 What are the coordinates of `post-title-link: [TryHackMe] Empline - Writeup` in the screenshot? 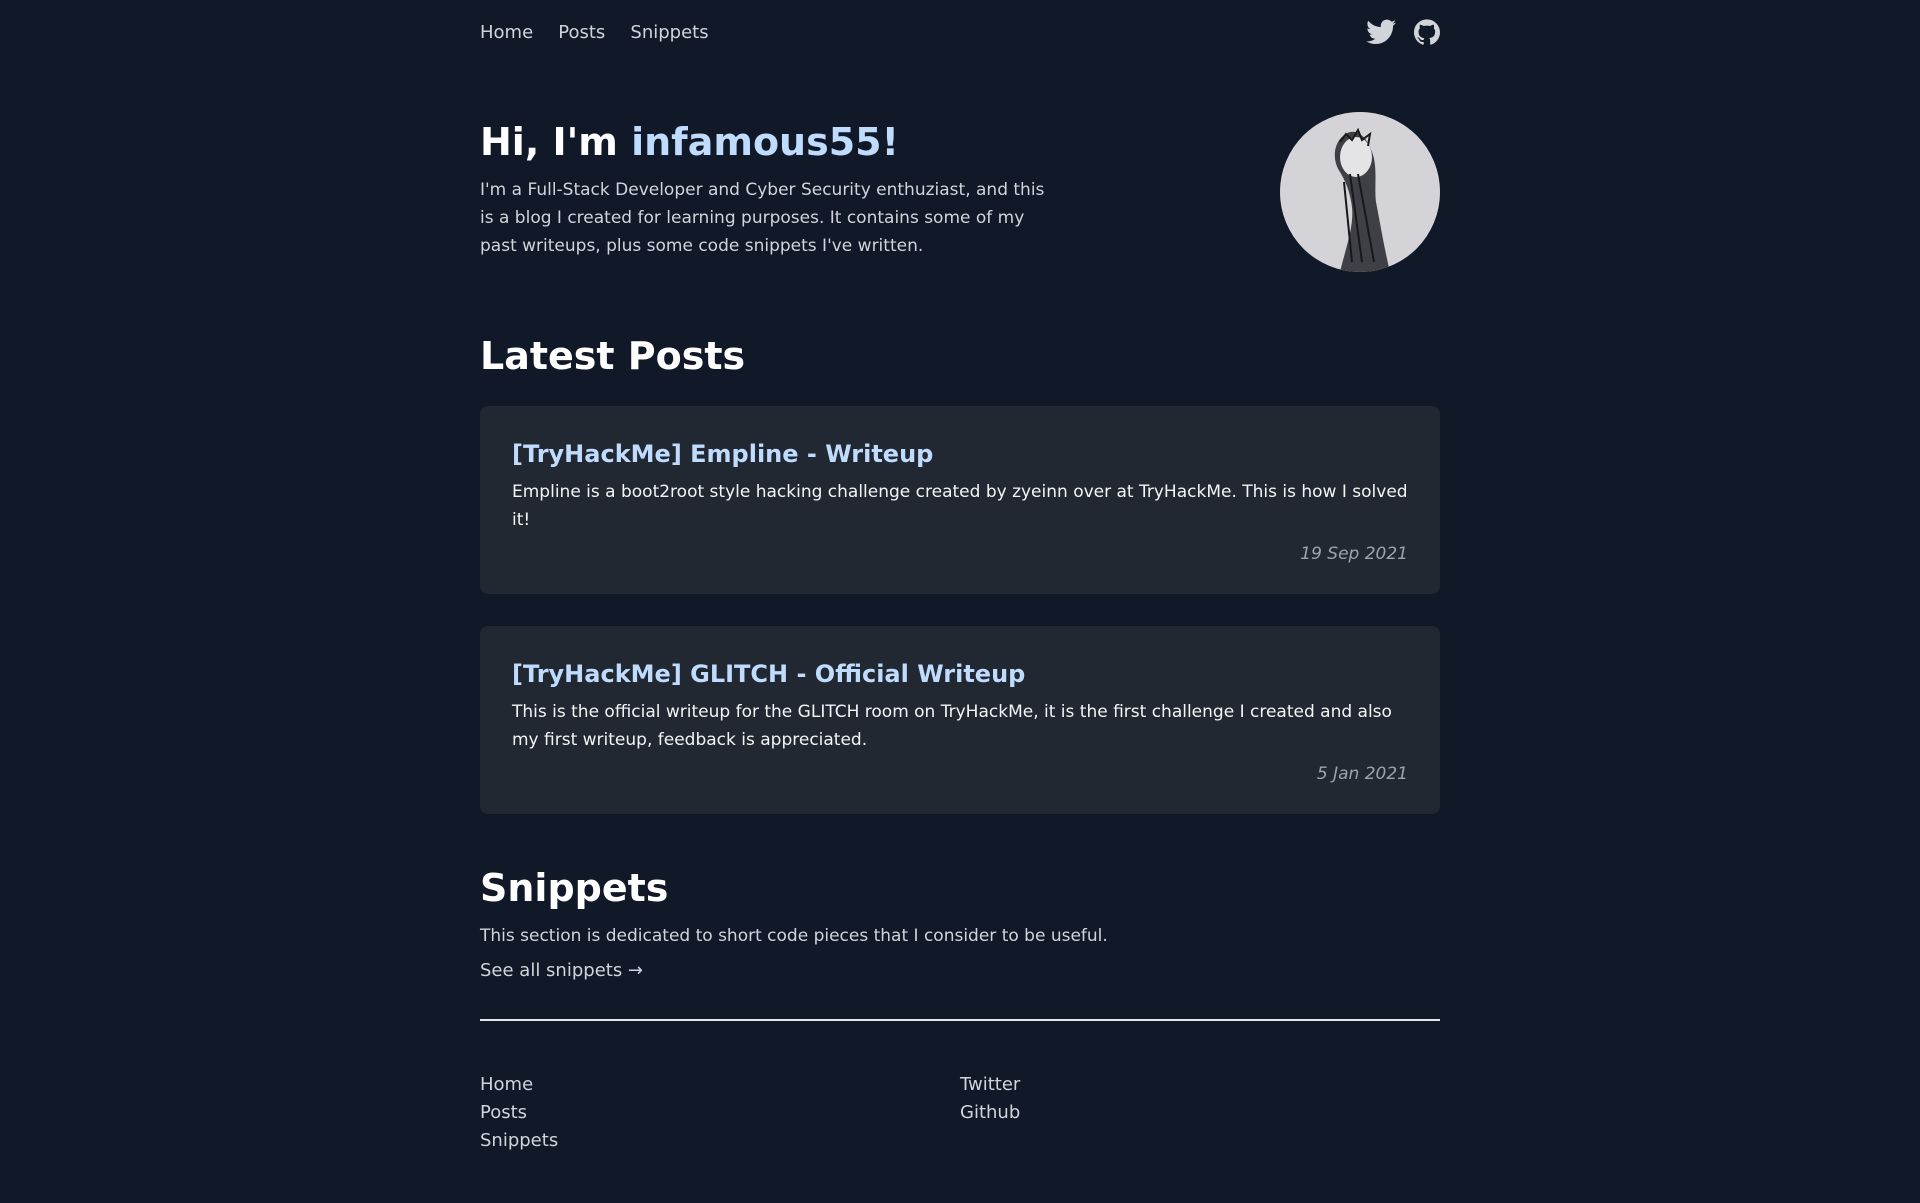 It's located at (960, 454).